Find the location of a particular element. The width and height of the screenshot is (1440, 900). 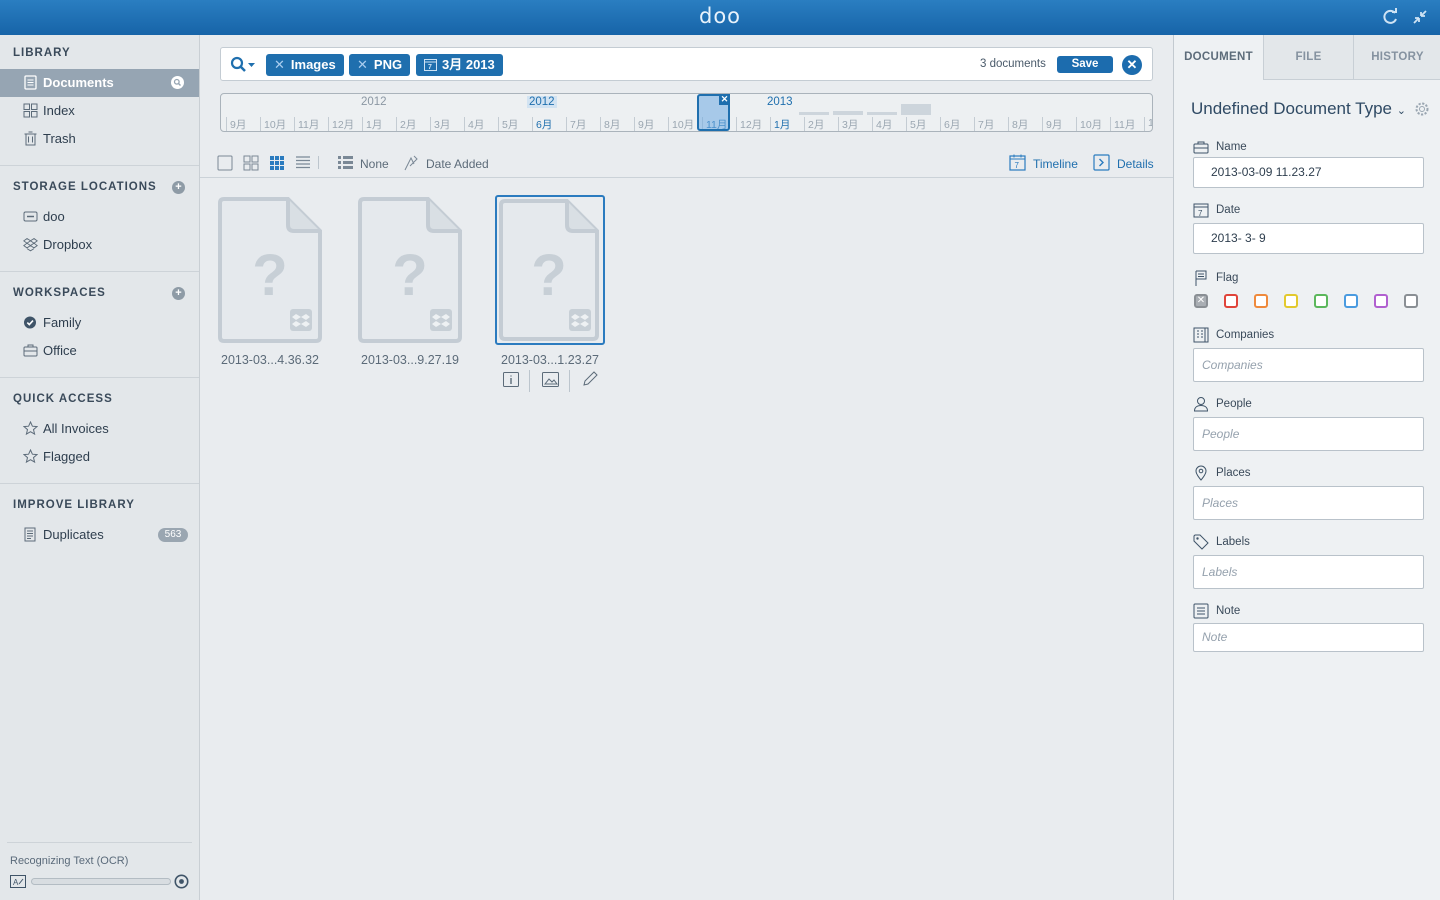

save-search-button: Save is located at coordinates (1085, 64).